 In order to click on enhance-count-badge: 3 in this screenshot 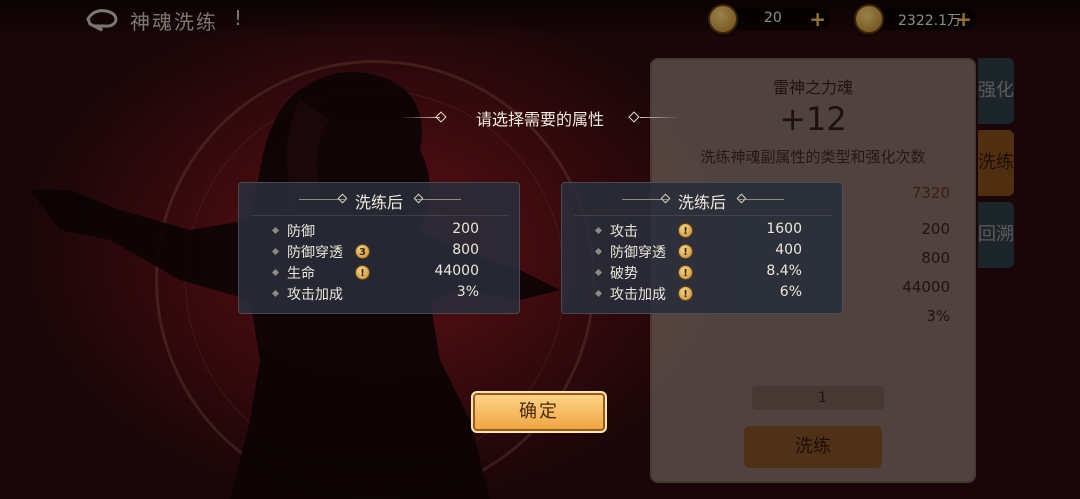, I will do `click(362, 251)`.